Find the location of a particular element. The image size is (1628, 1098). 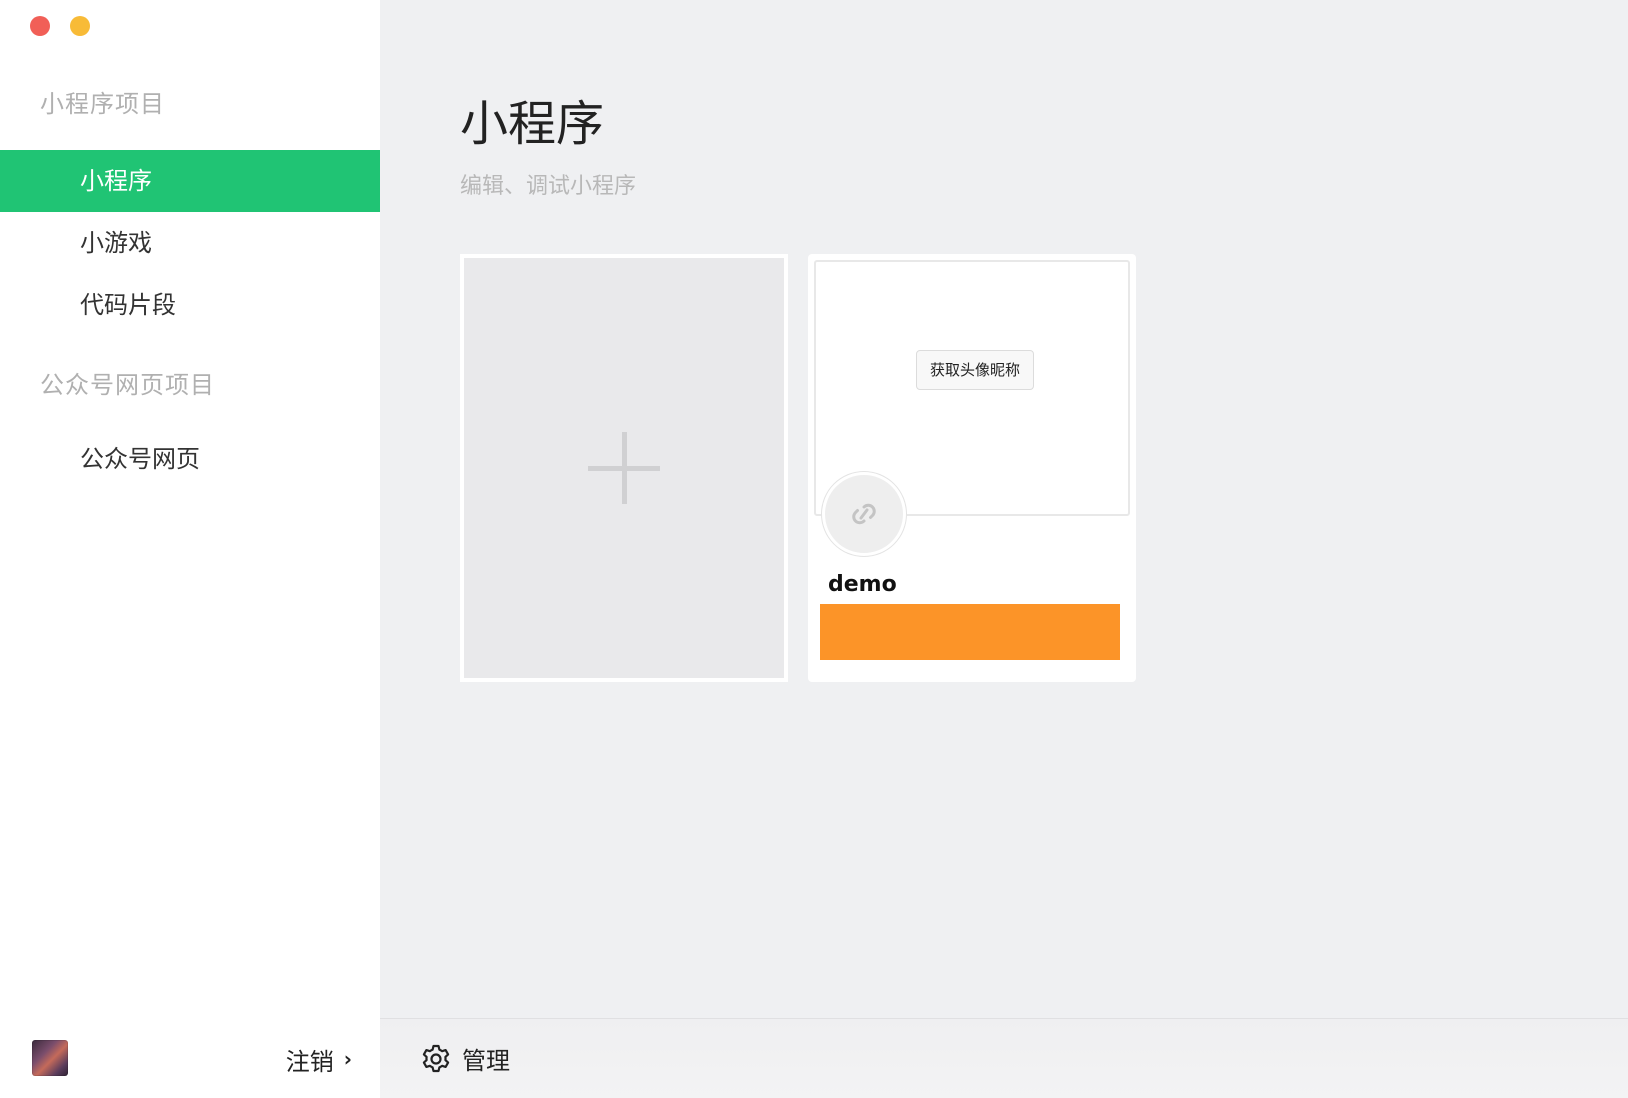

project-logo is located at coordinates (864, 514).